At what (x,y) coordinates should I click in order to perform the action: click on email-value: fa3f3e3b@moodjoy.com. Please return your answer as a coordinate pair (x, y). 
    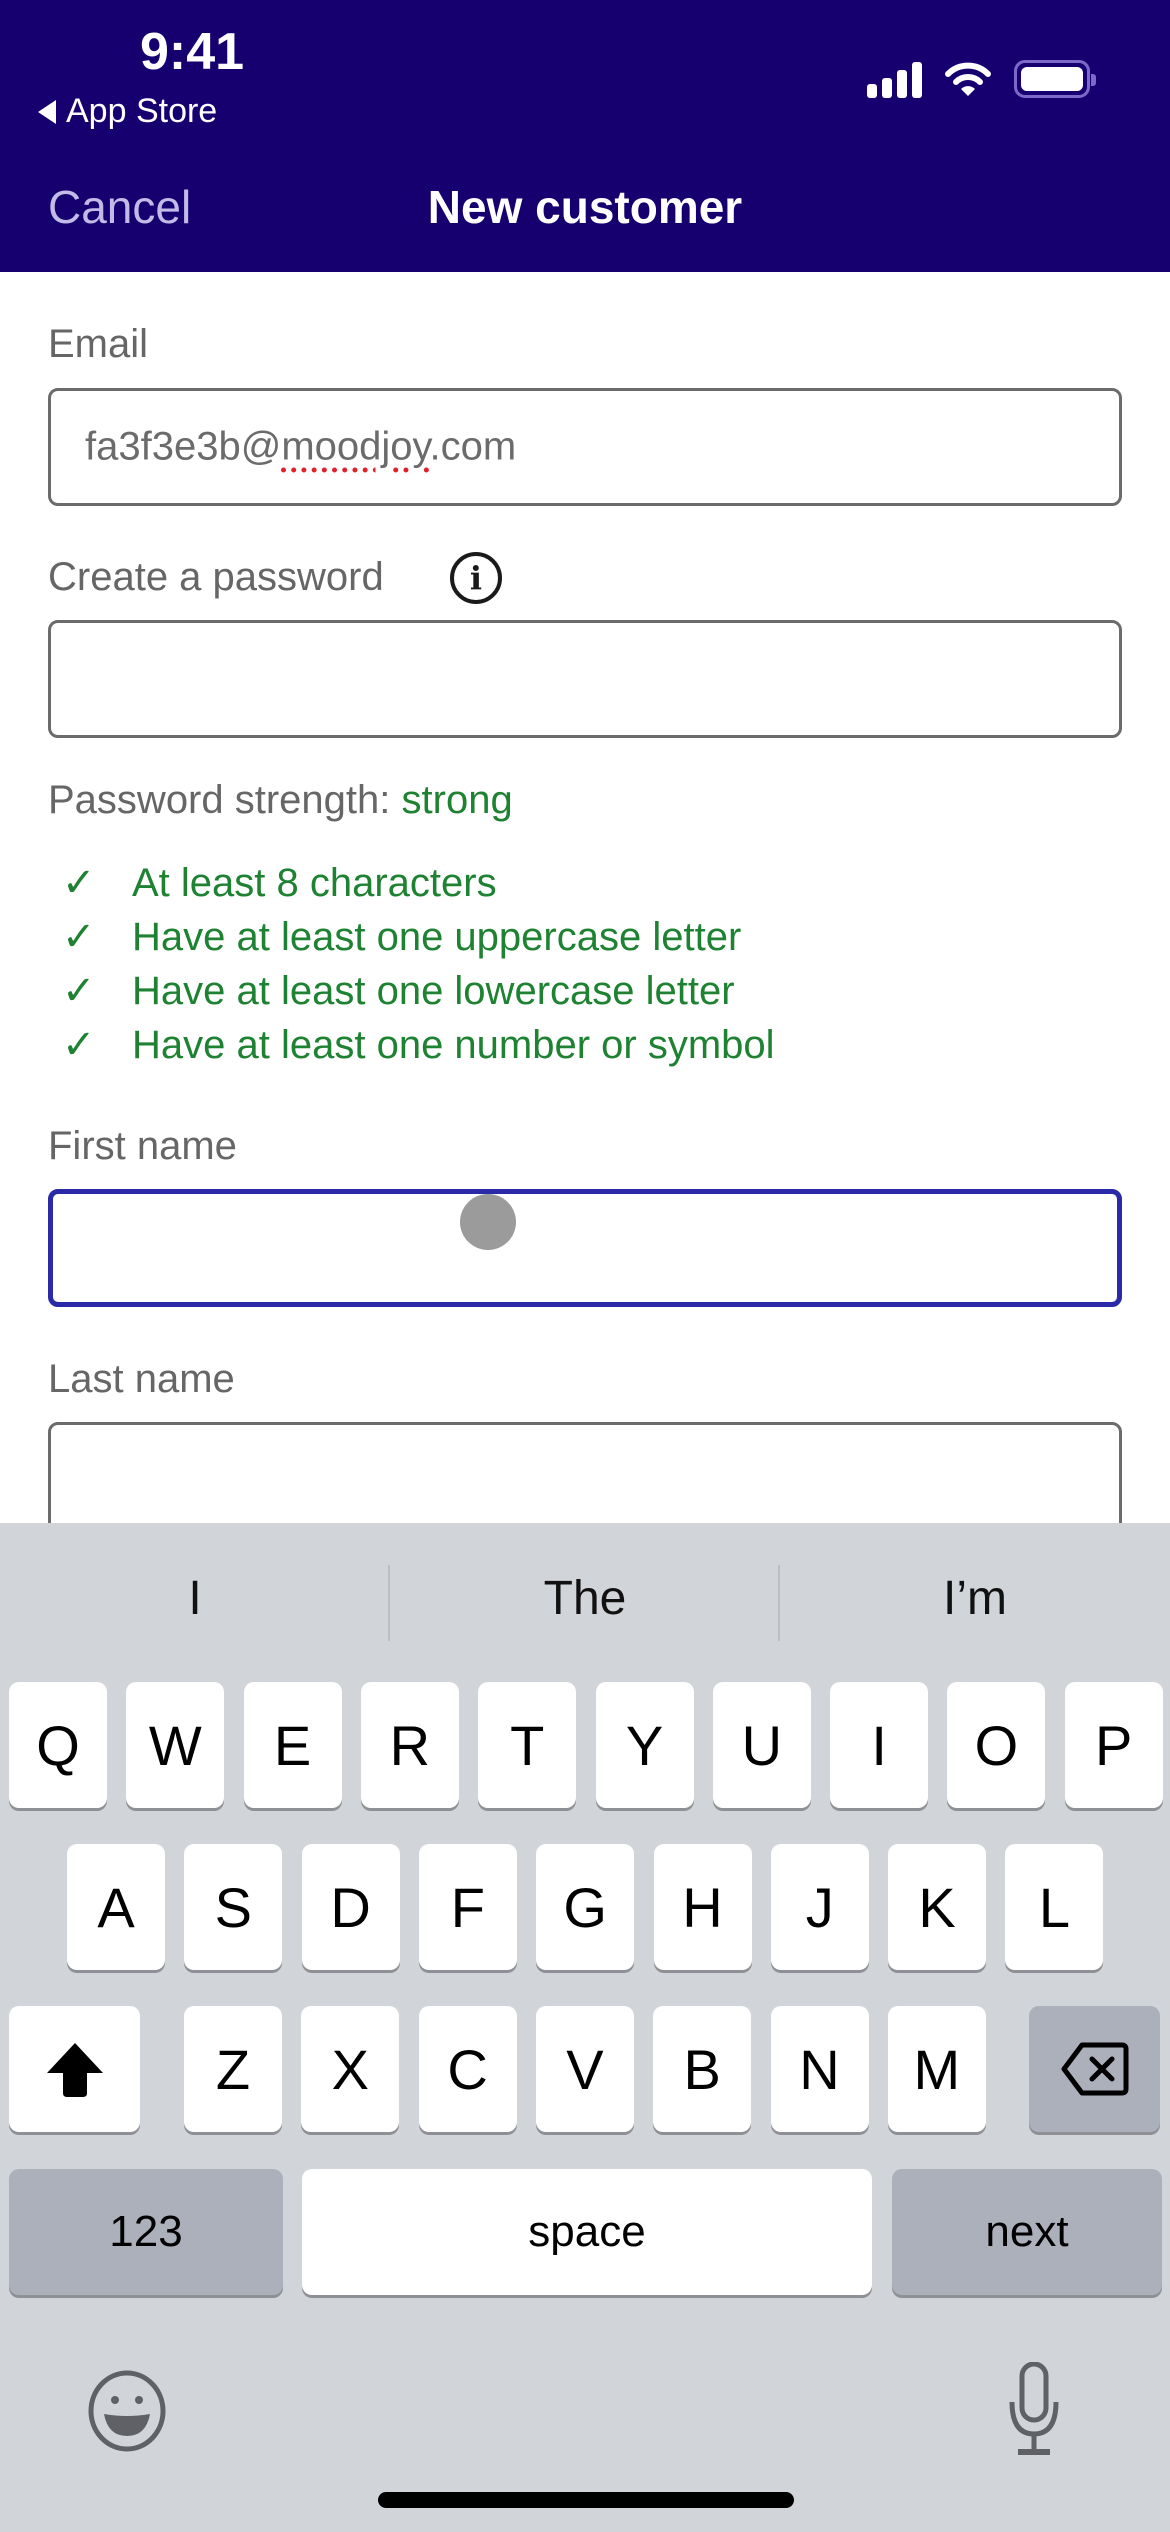
    Looking at the image, I should click on (301, 446).